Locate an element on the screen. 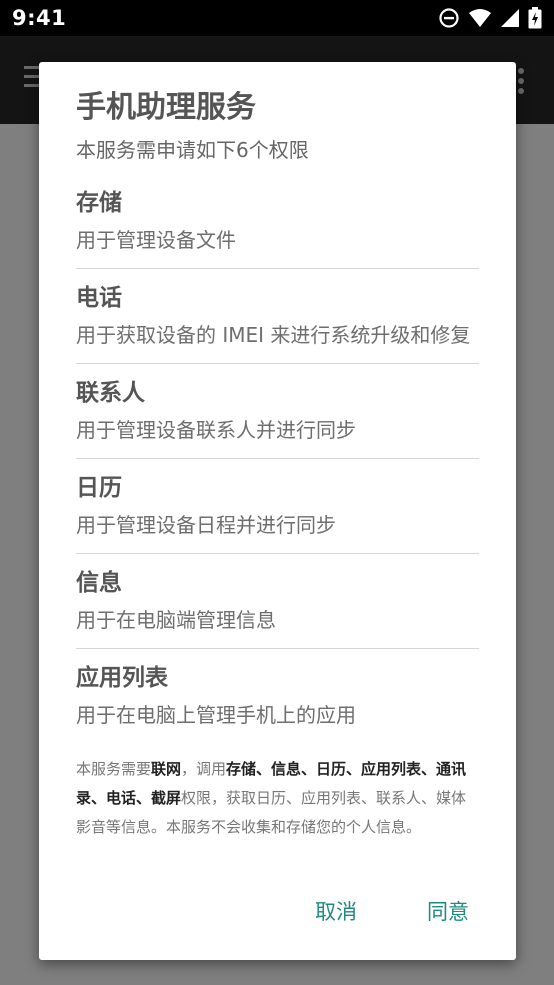 The height and width of the screenshot is (985, 554). permission-name: 应用列表 is located at coordinates (122, 678).